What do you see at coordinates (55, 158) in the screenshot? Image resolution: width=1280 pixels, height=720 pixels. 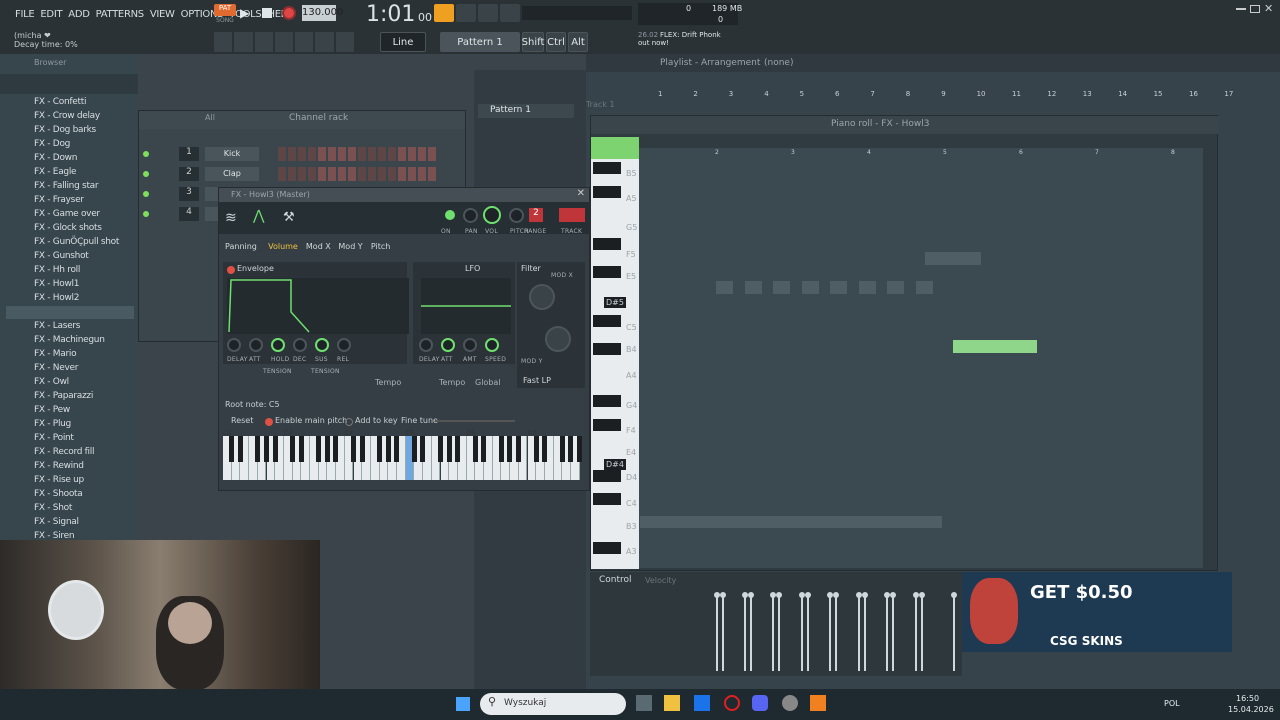 I see `browser-item: FX - Down` at bounding box center [55, 158].